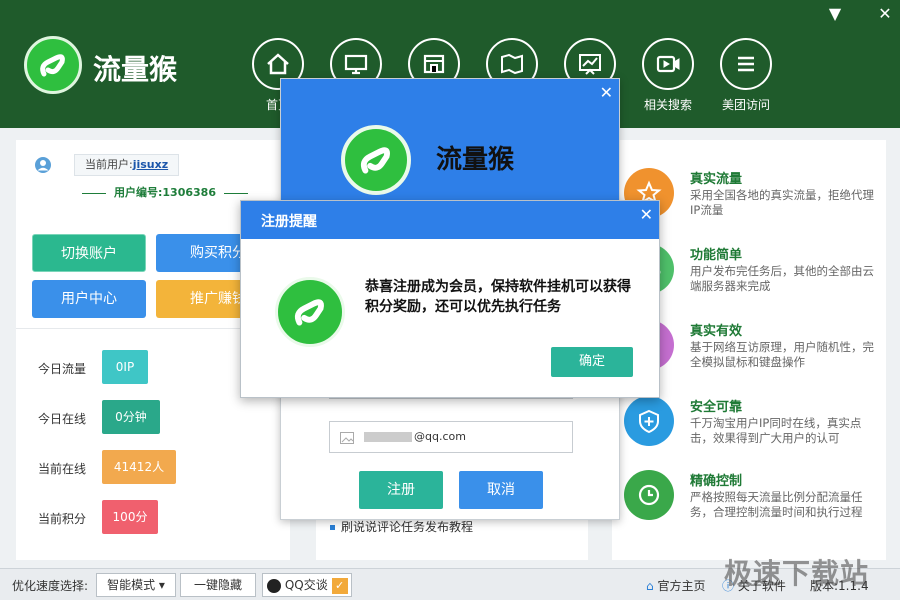 The height and width of the screenshot is (600, 900). What do you see at coordinates (501, 490) in the screenshot?
I see `cancel-button: 取消` at bounding box center [501, 490].